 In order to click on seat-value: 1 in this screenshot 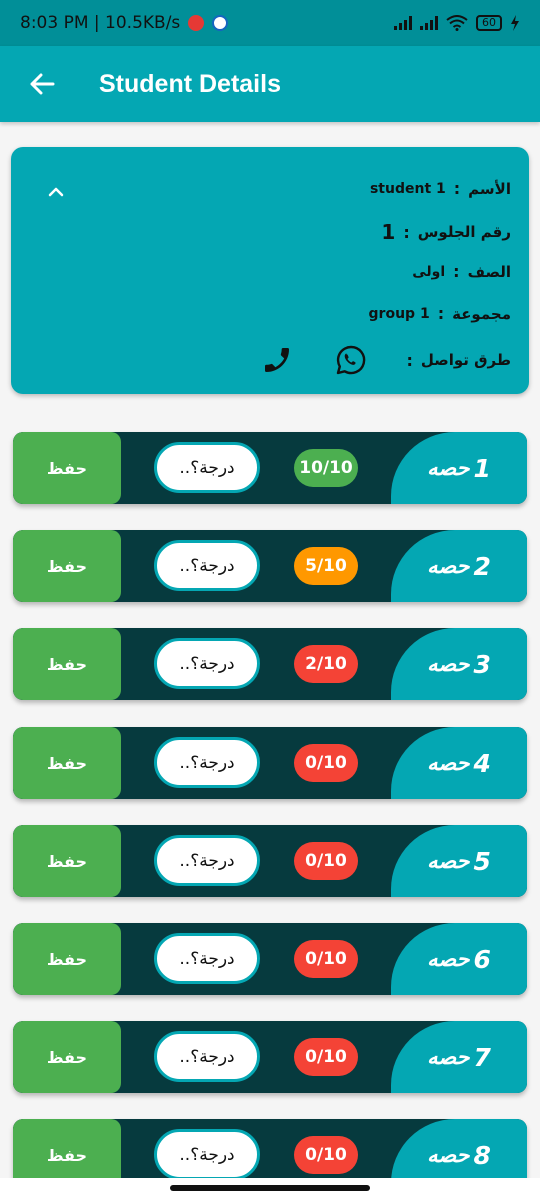, I will do `click(388, 232)`.